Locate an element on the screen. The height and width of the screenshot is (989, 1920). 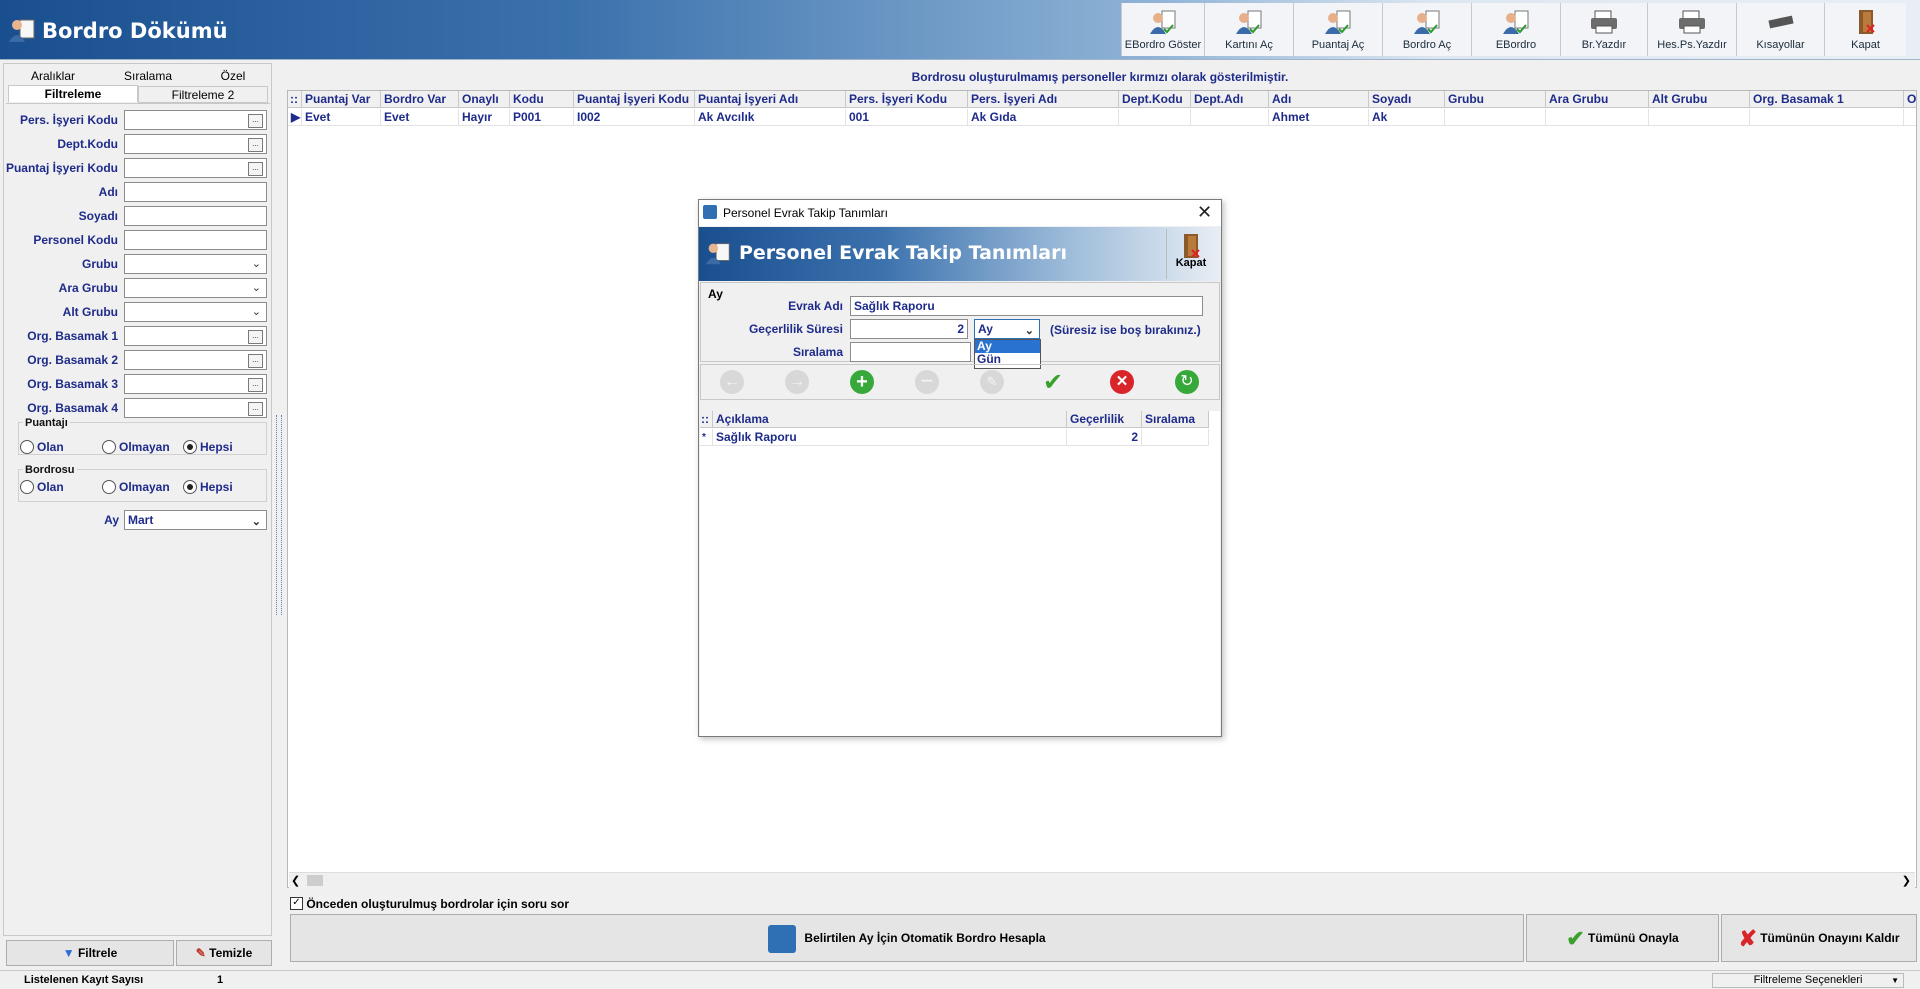
table-cell: 001 is located at coordinates (907, 117).